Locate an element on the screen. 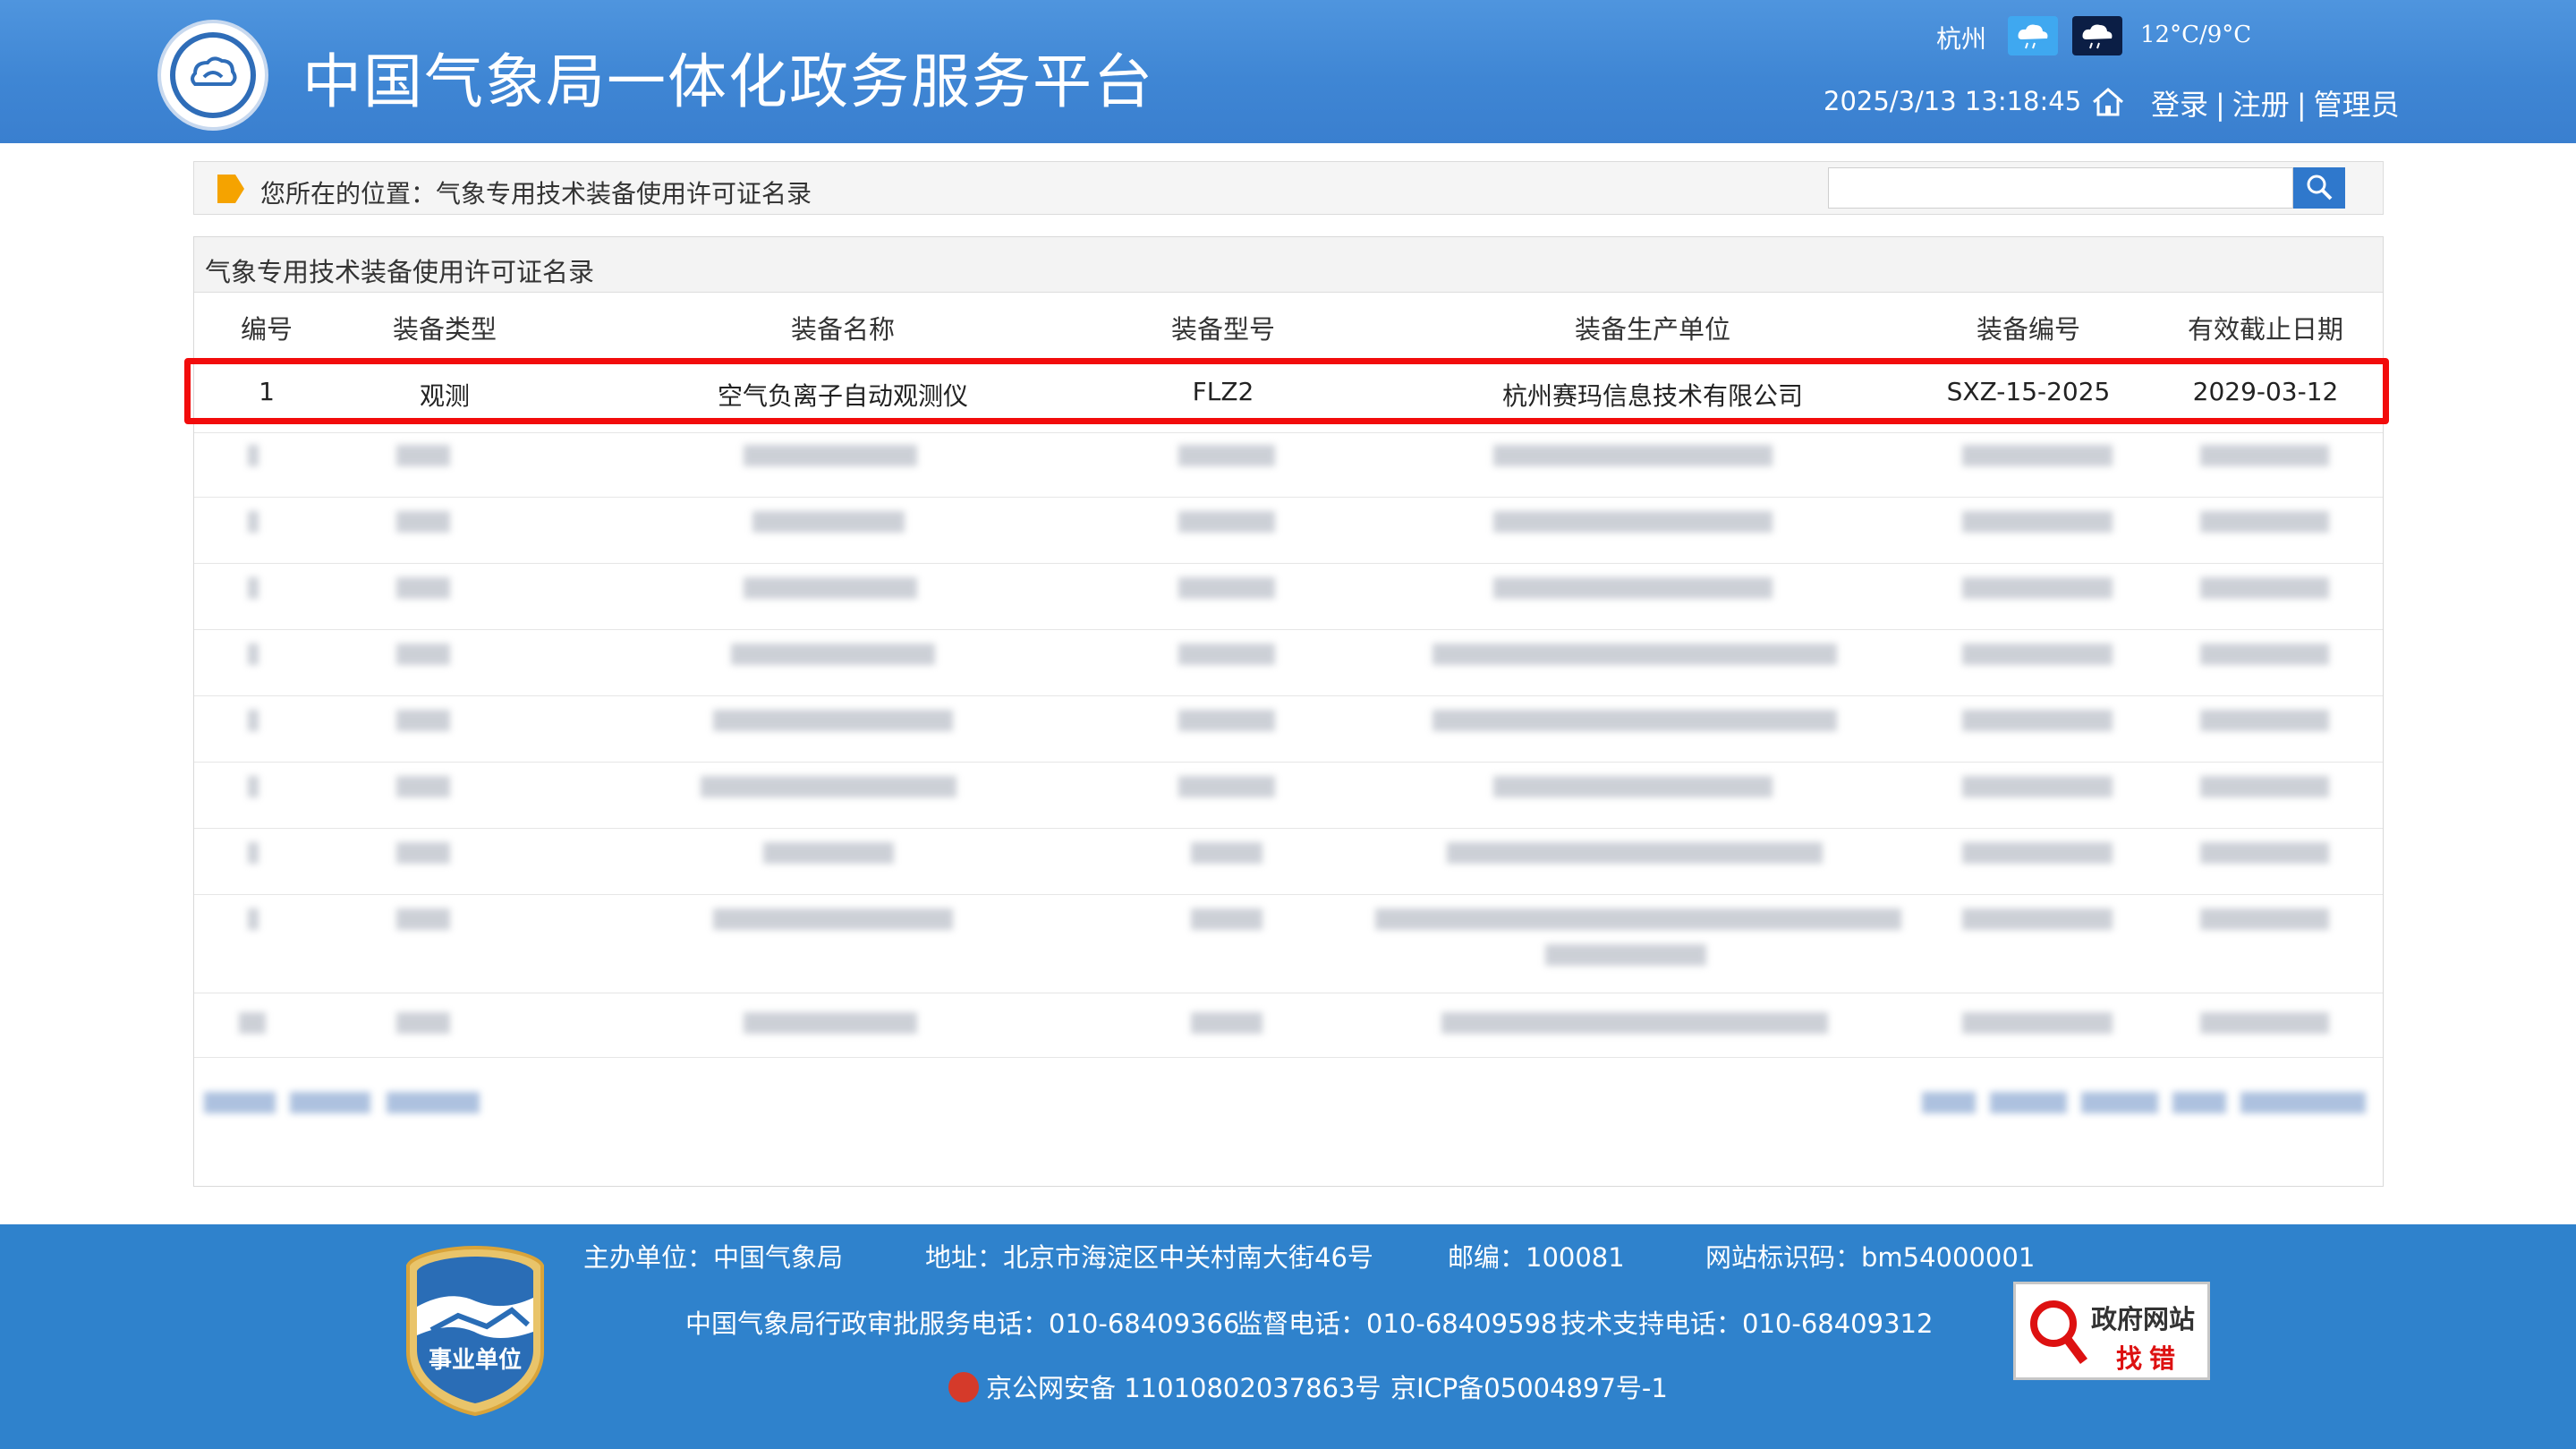 This screenshot has height=1449, width=2576. search-icon is located at coordinates (2320, 187).